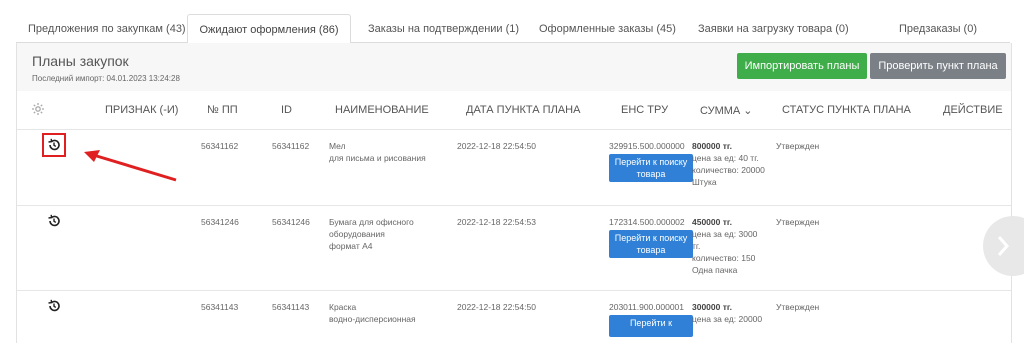  Describe the element at coordinates (938, 28) in the screenshot. I see `tab-preorders: Предзаказы (0)` at that location.